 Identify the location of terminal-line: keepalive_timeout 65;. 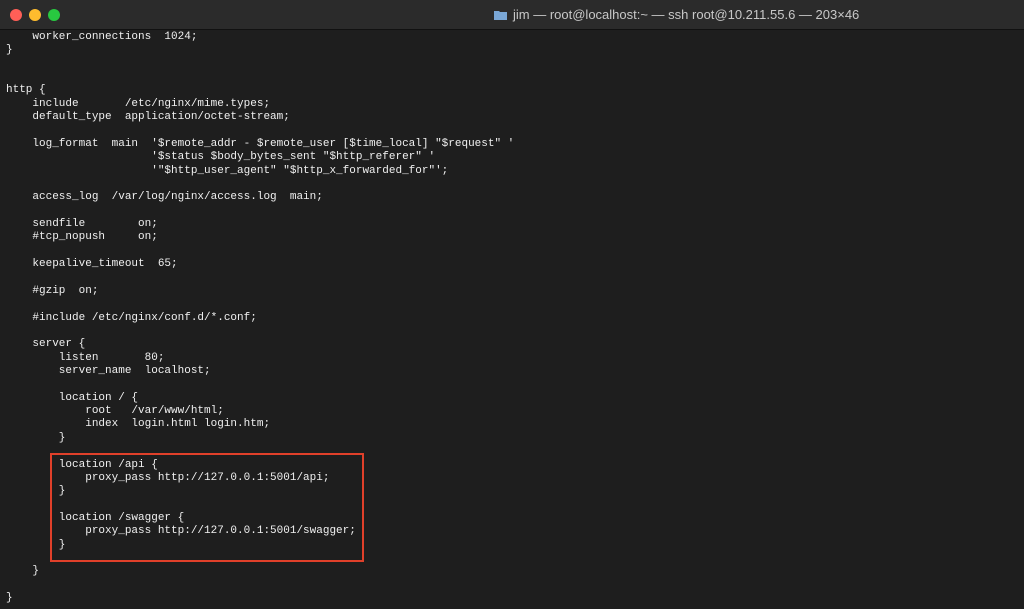
(92, 264).